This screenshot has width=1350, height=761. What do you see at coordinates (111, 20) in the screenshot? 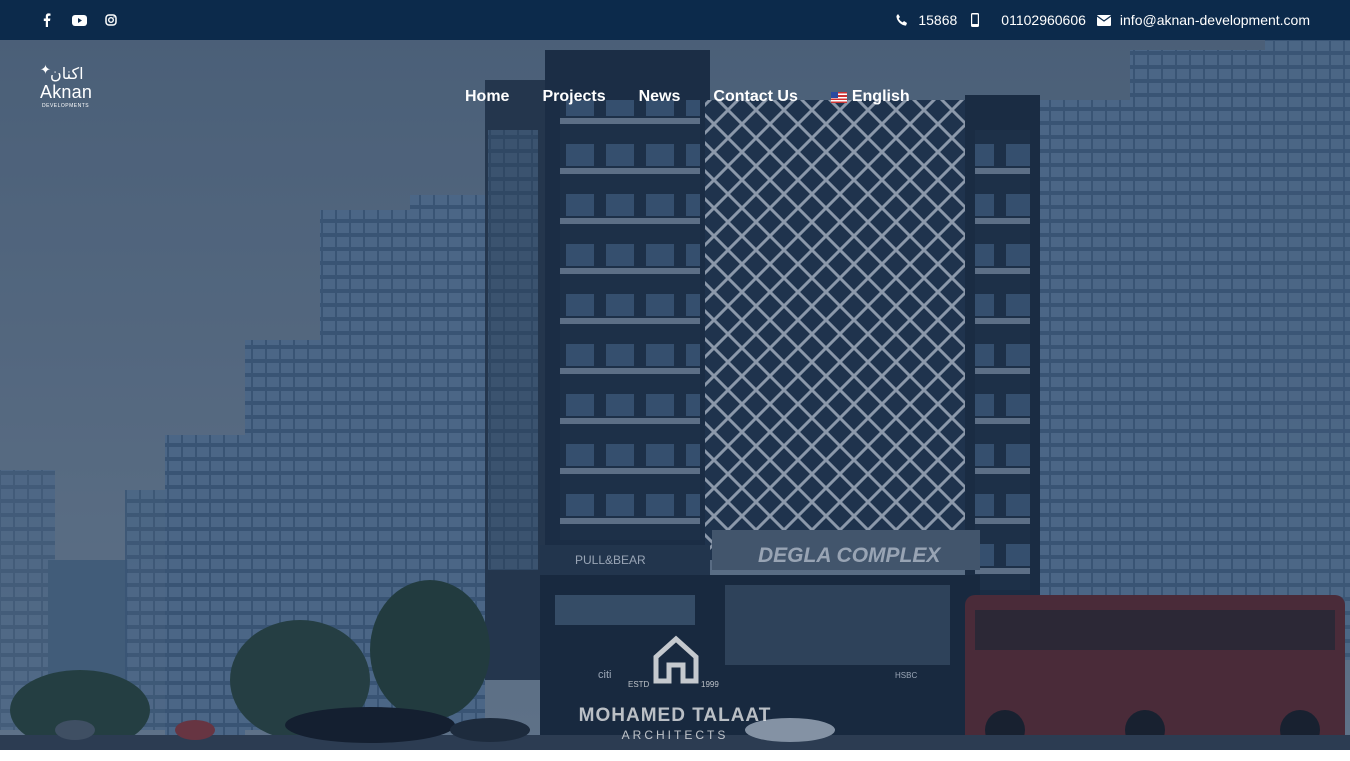
I see `instagram-icon` at bounding box center [111, 20].